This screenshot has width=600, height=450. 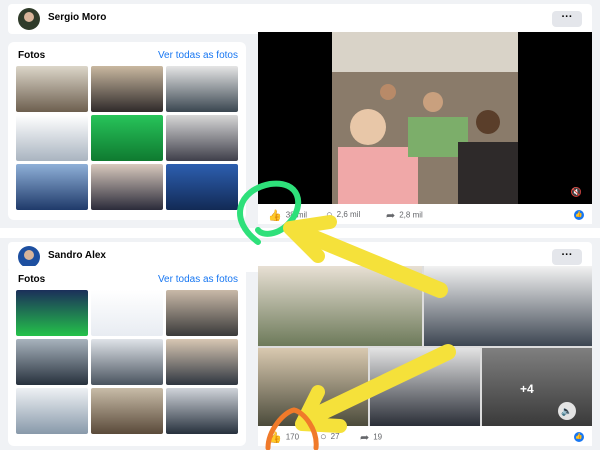 What do you see at coordinates (371, 437) in the screenshot?
I see `share-button: ➦ 19` at bounding box center [371, 437].